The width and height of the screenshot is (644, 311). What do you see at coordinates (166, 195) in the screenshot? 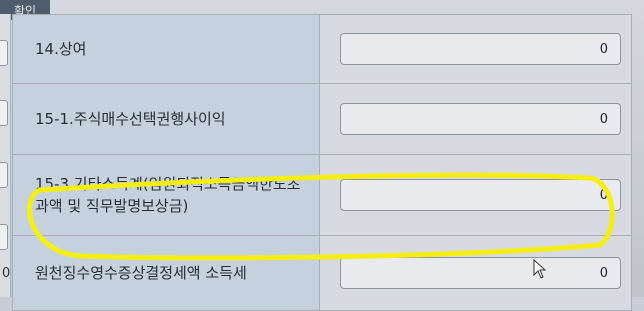
I see `row-label-other-income: 15-3.기타소득계(임원퇴직소득금액한도초과액 및 직무발명보상금)` at bounding box center [166, 195].